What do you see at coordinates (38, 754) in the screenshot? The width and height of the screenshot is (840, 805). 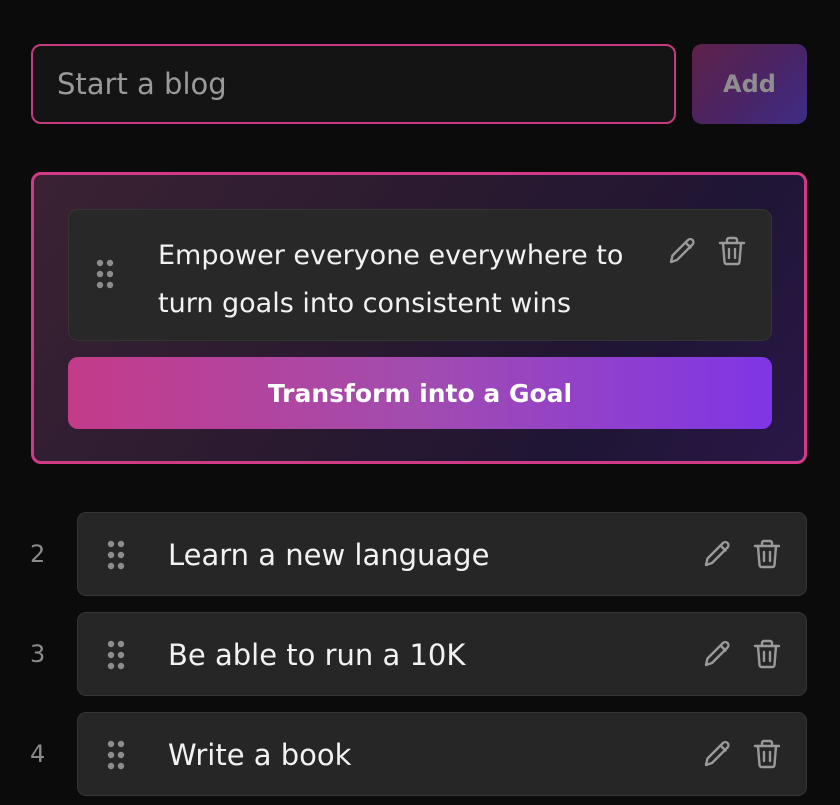 I see `goal-row-number: 4` at bounding box center [38, 754].